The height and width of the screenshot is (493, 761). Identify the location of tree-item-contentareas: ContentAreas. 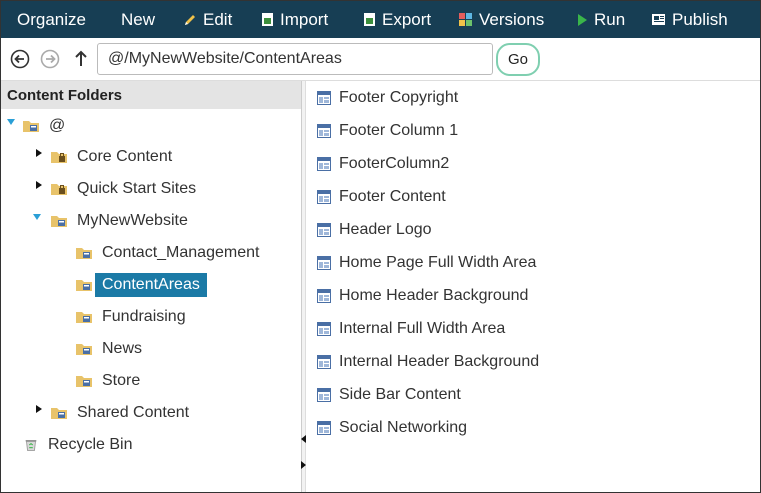
(141, 285).